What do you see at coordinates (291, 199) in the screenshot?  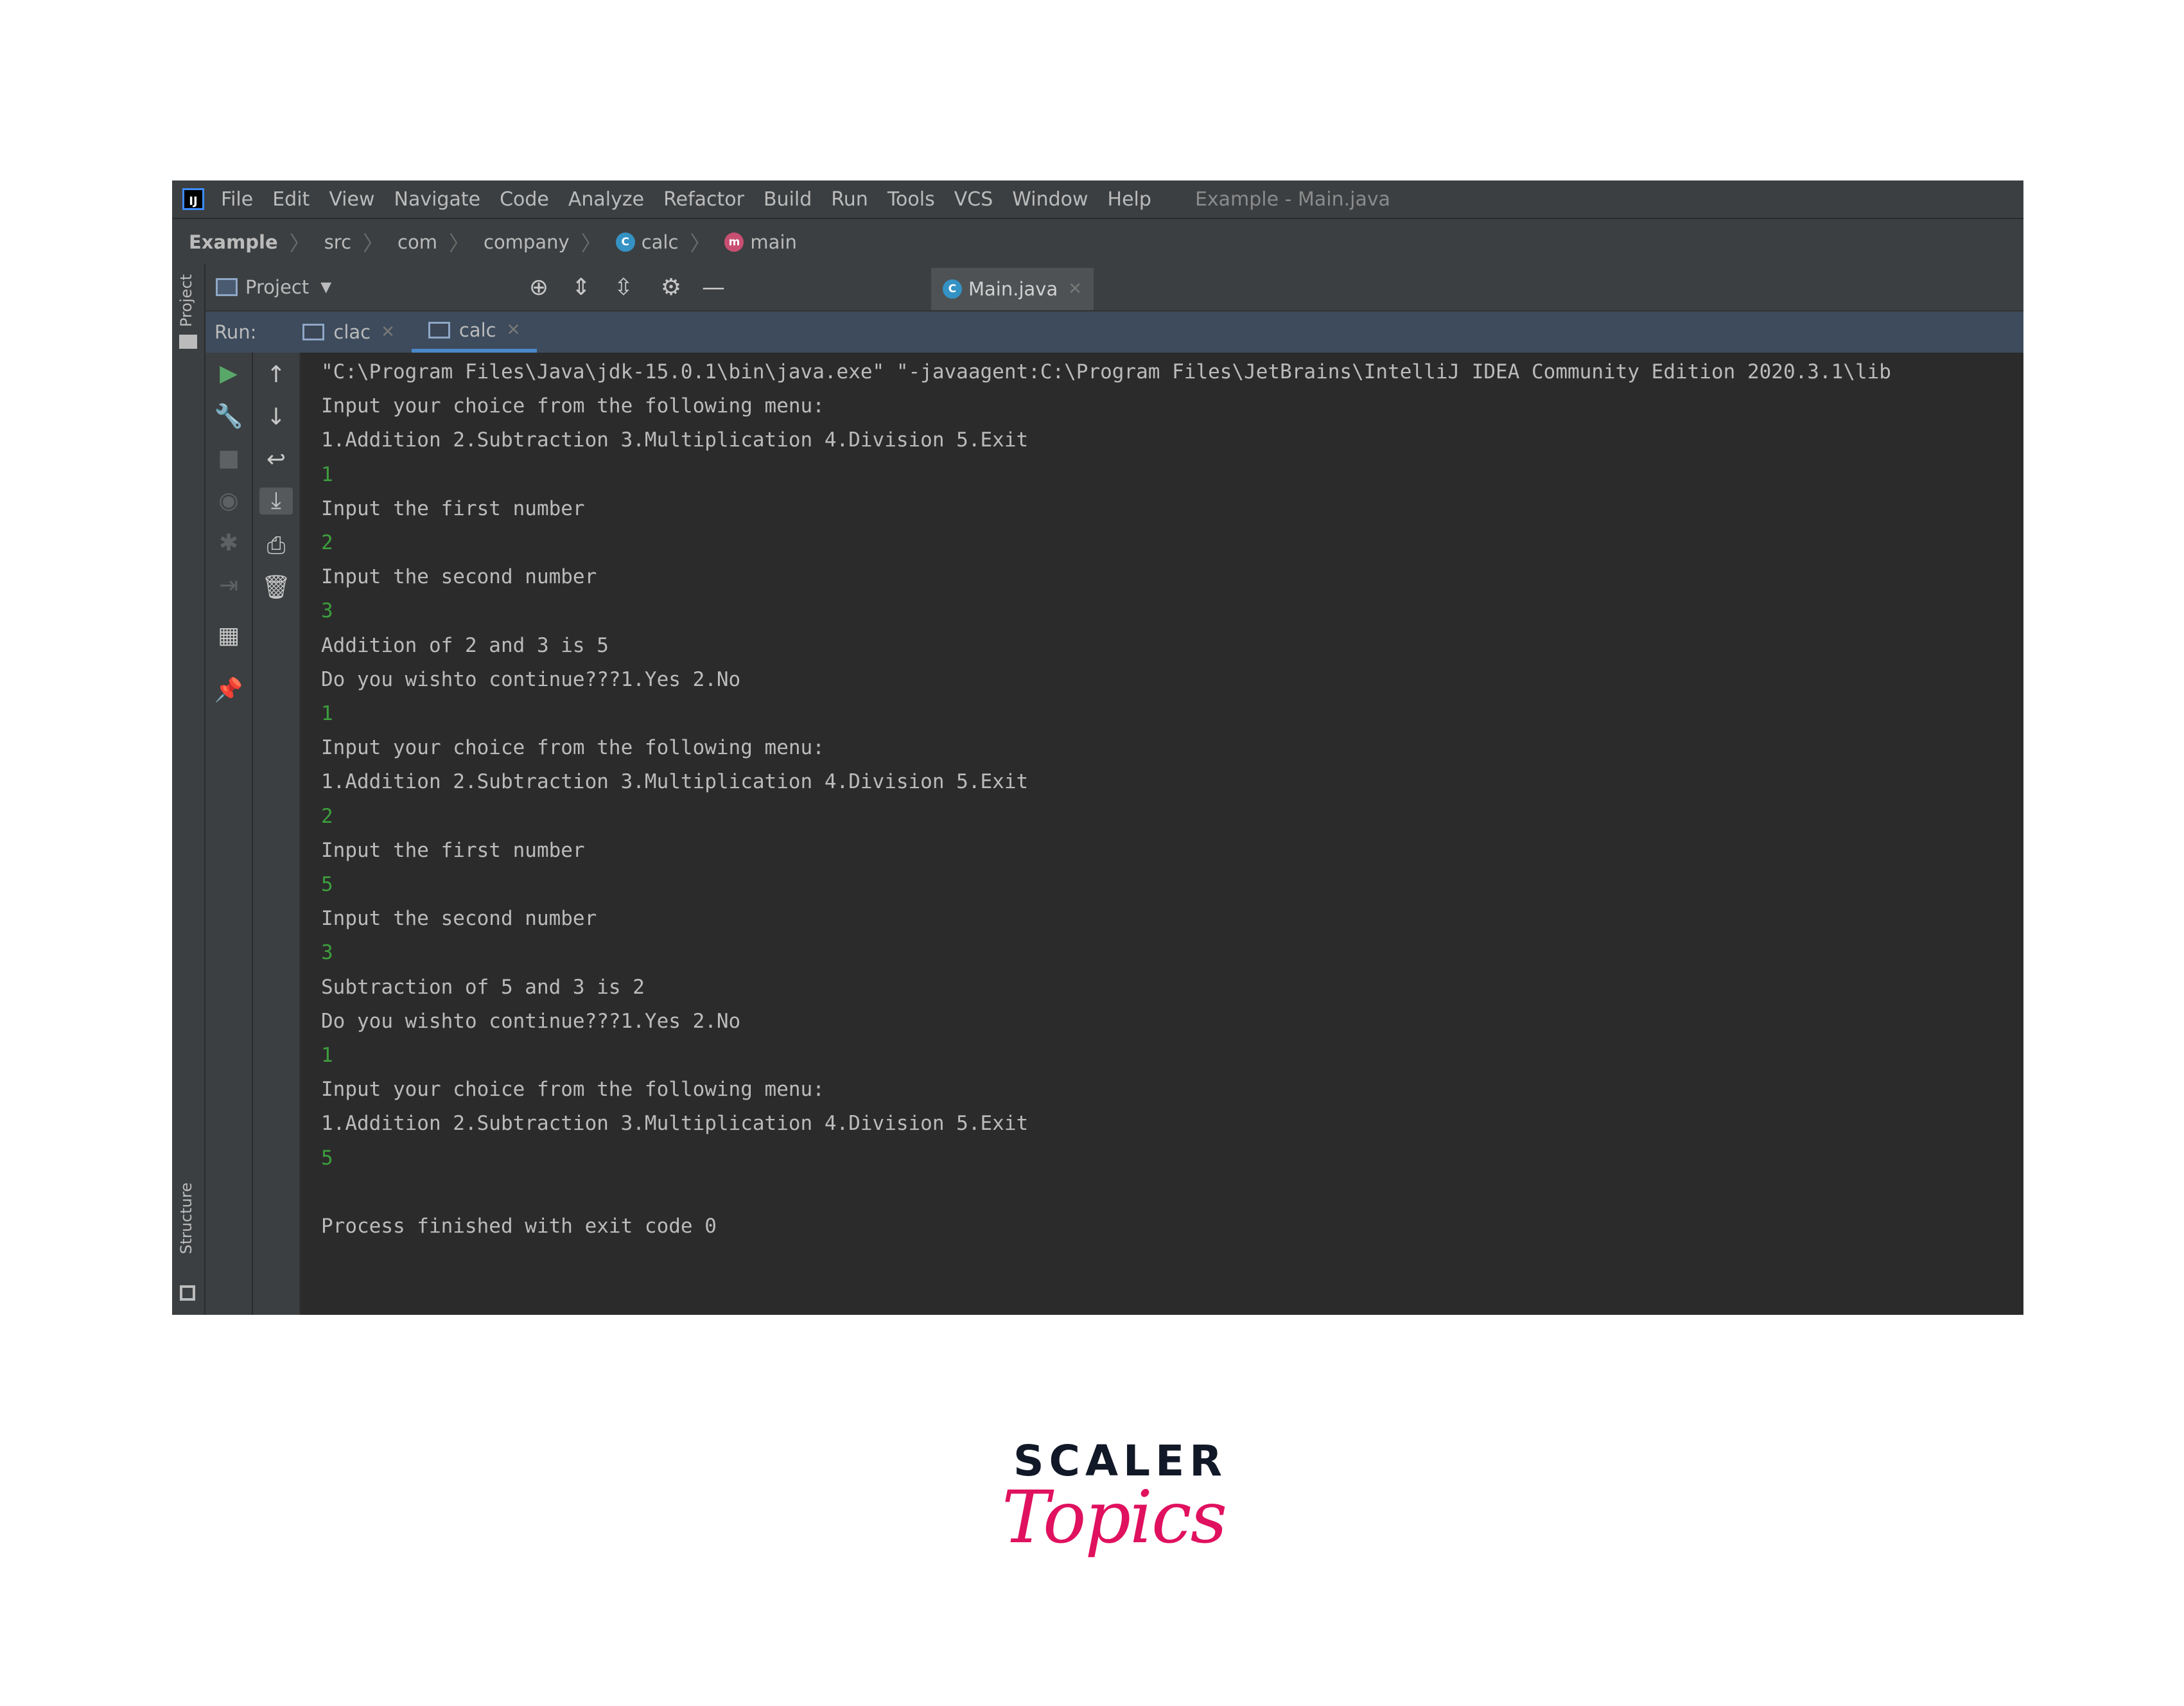 I see `menu-edit: Edit` at bounding box center [291, 199].